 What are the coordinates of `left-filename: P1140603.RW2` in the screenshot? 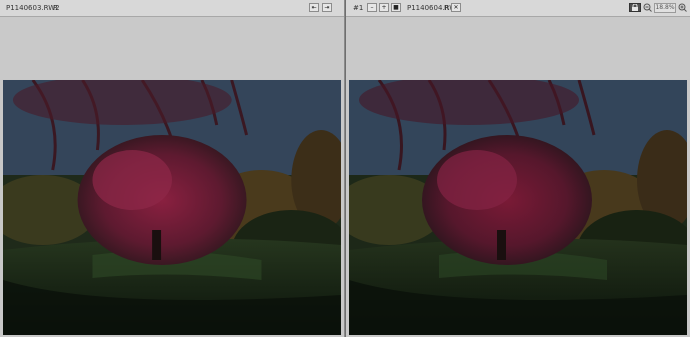 It's located at (33, 8).